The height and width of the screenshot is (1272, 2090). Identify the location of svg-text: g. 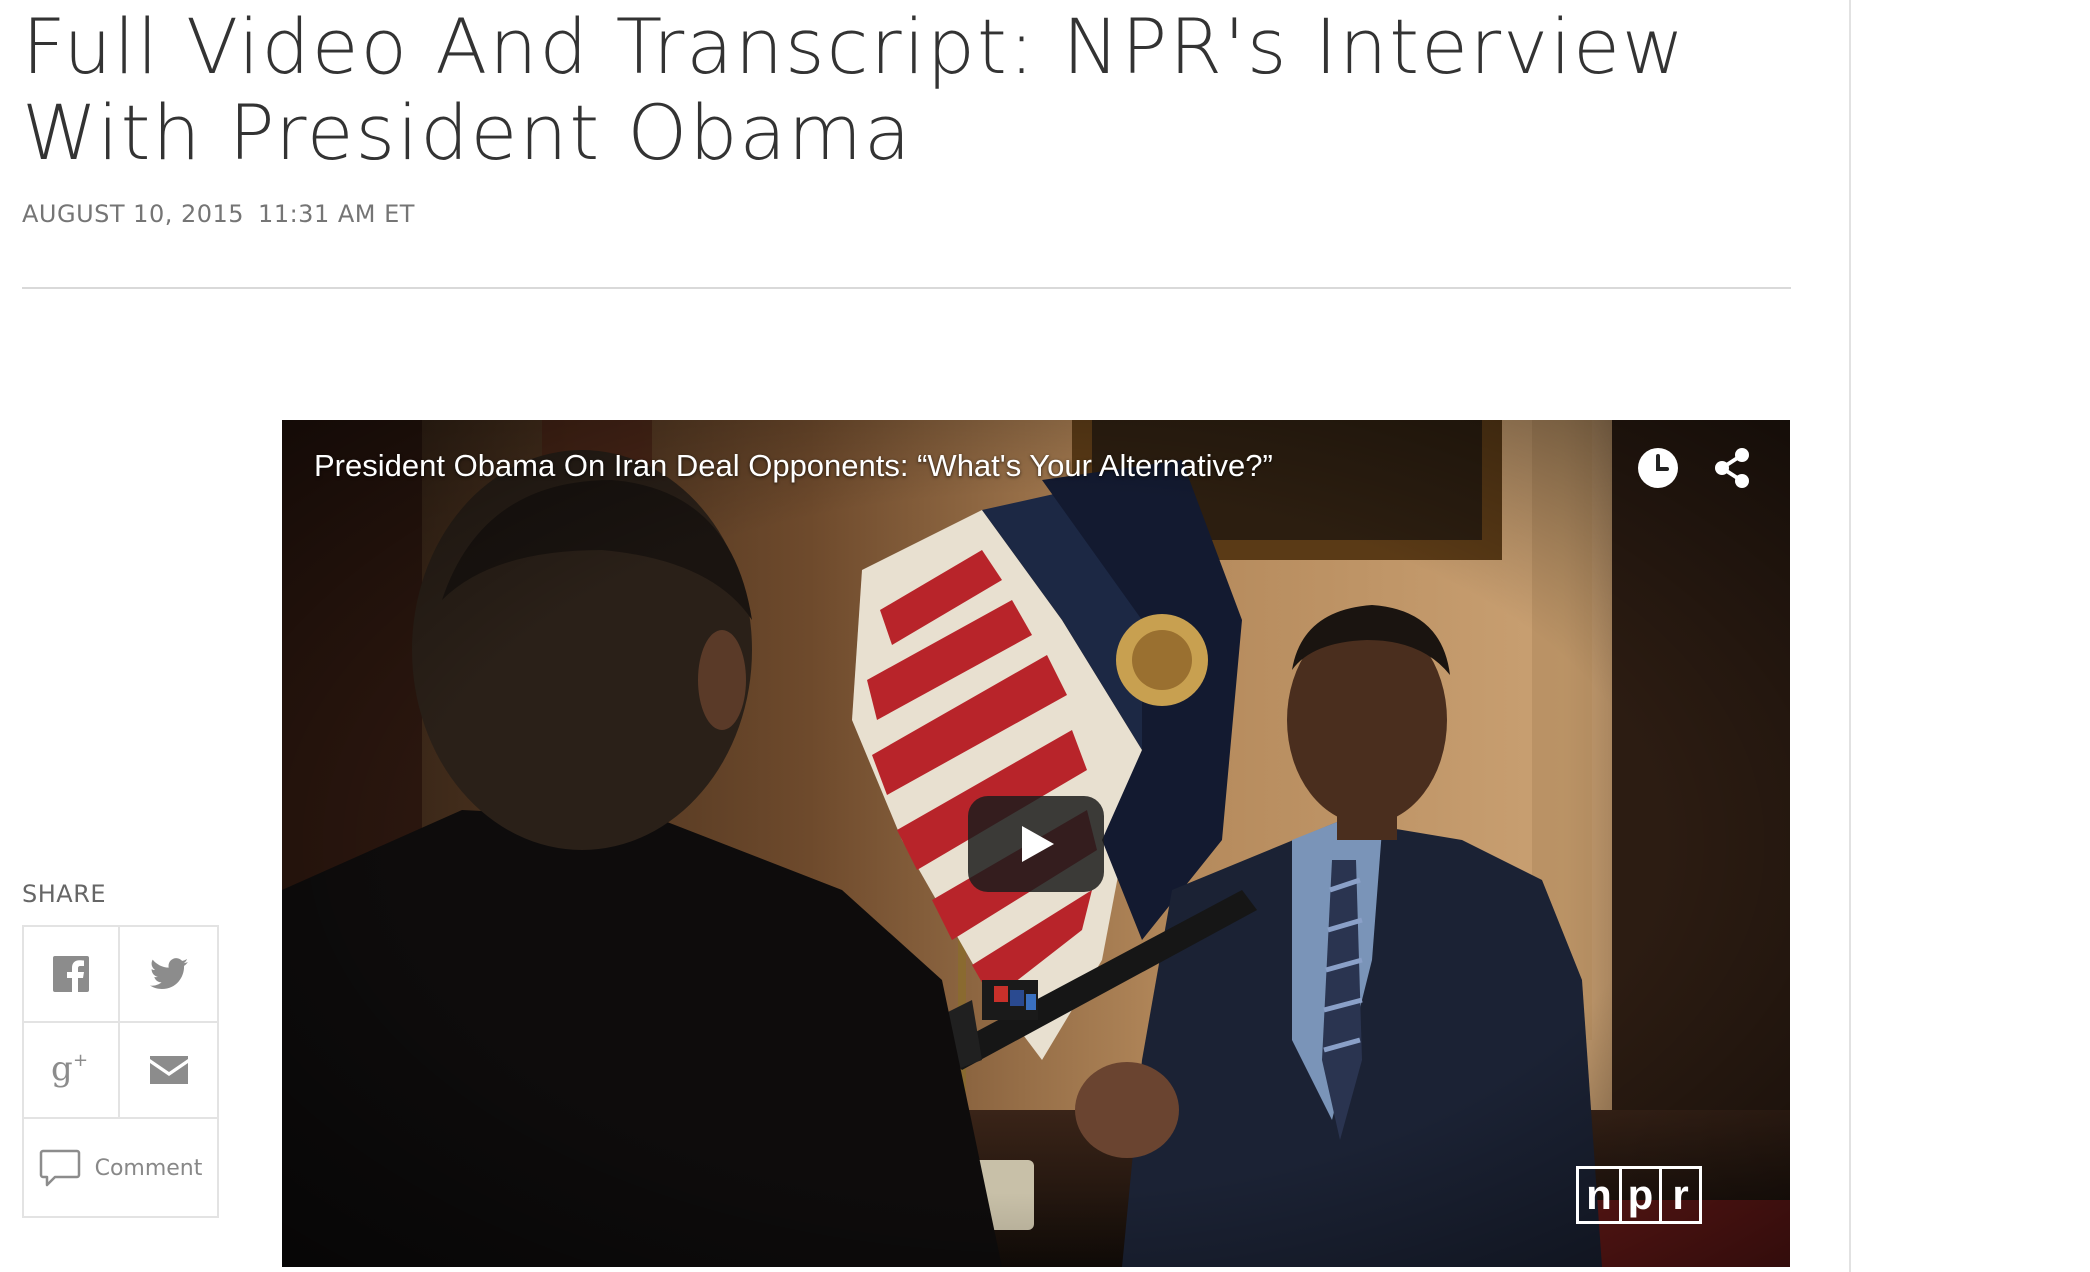
(62, 1069).